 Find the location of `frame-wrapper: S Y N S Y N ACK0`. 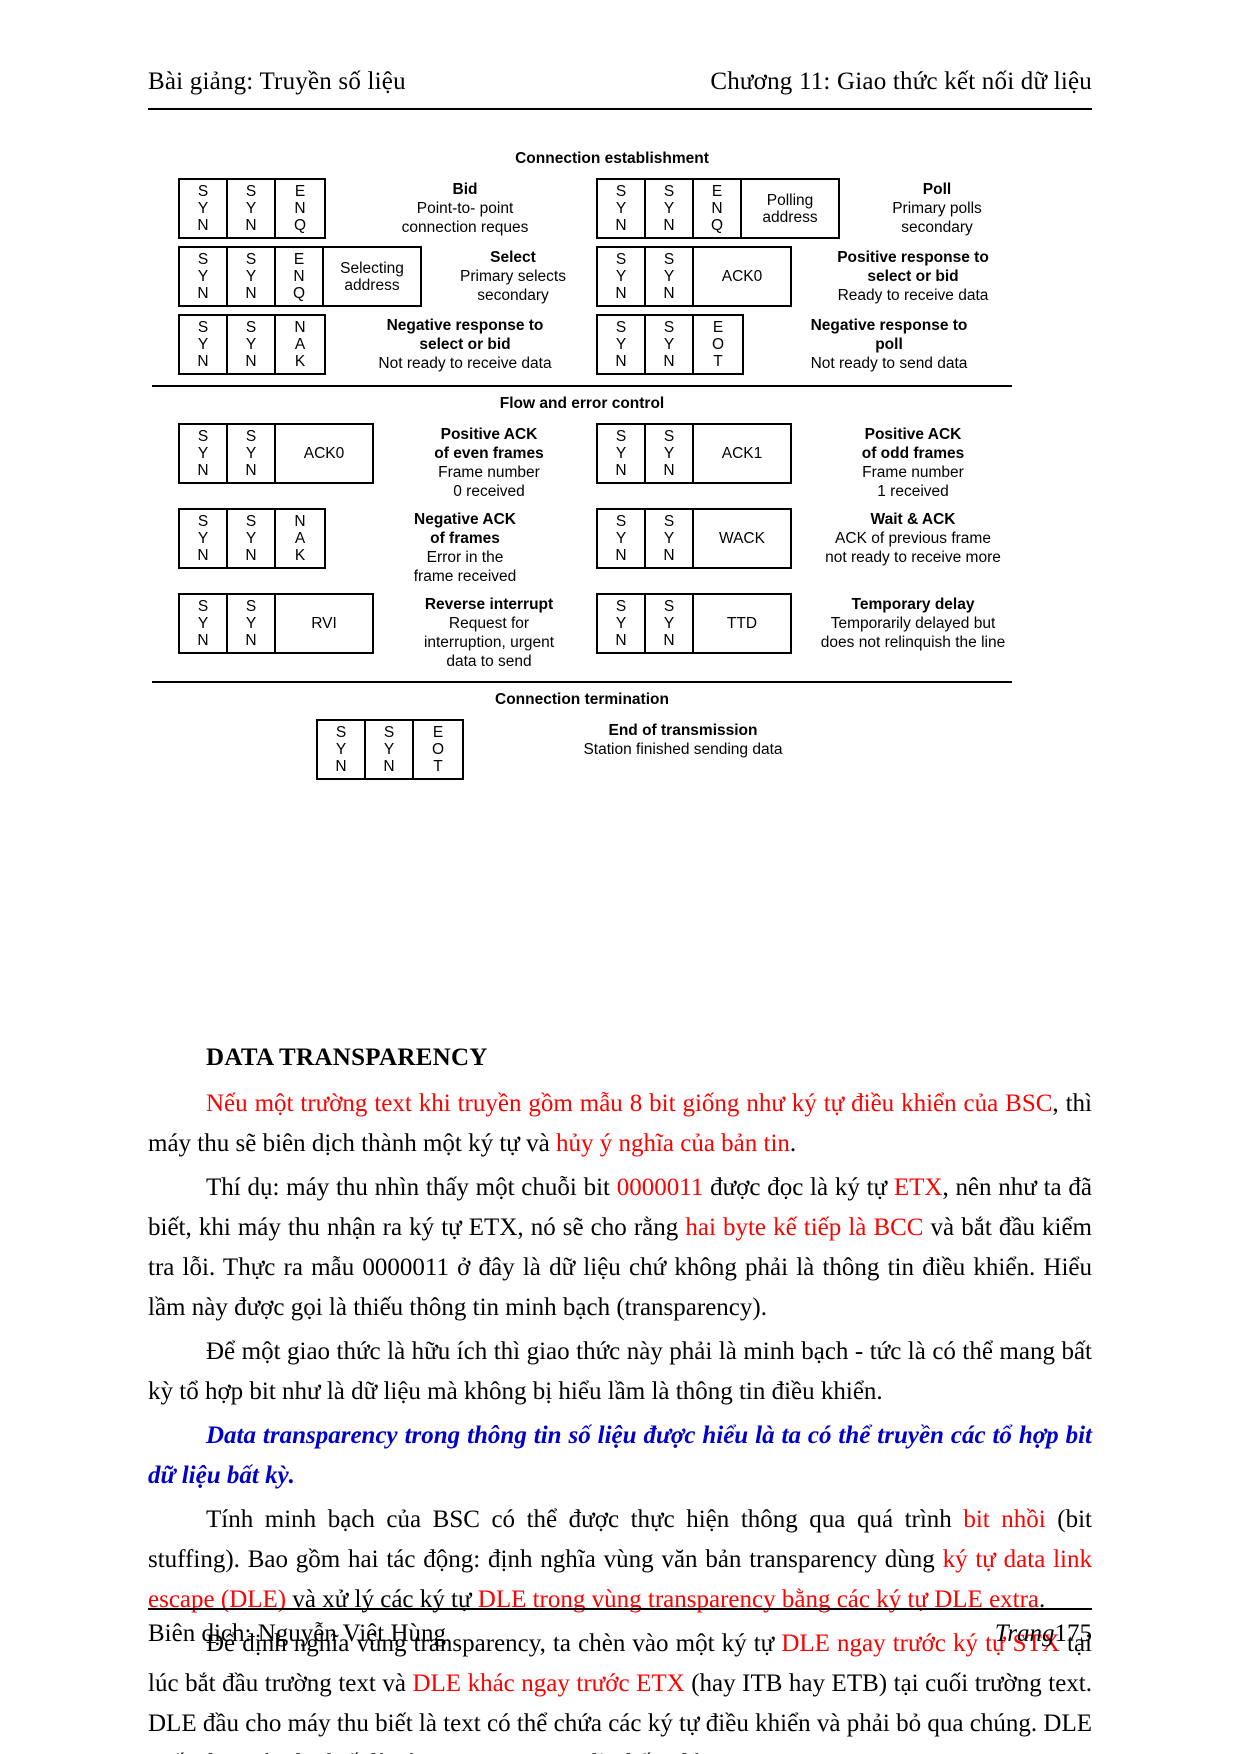

frame-wrapper: S Y N S Y N ACK0 is located at coordinates (694, 276).